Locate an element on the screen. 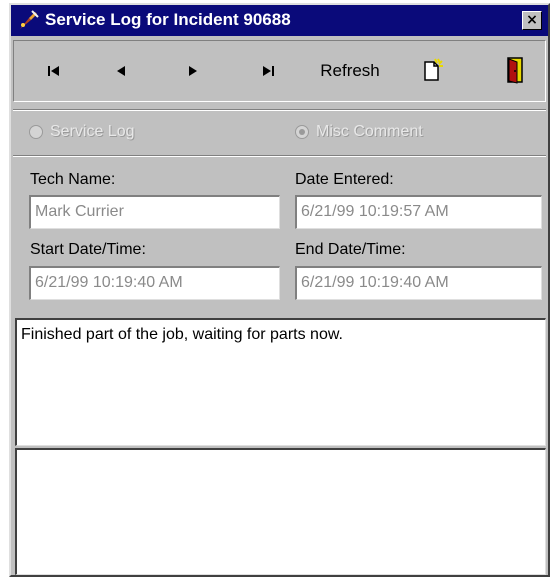 This screenshot has width=559, height=579. first-record-icon is located at coordinates (53, 71).